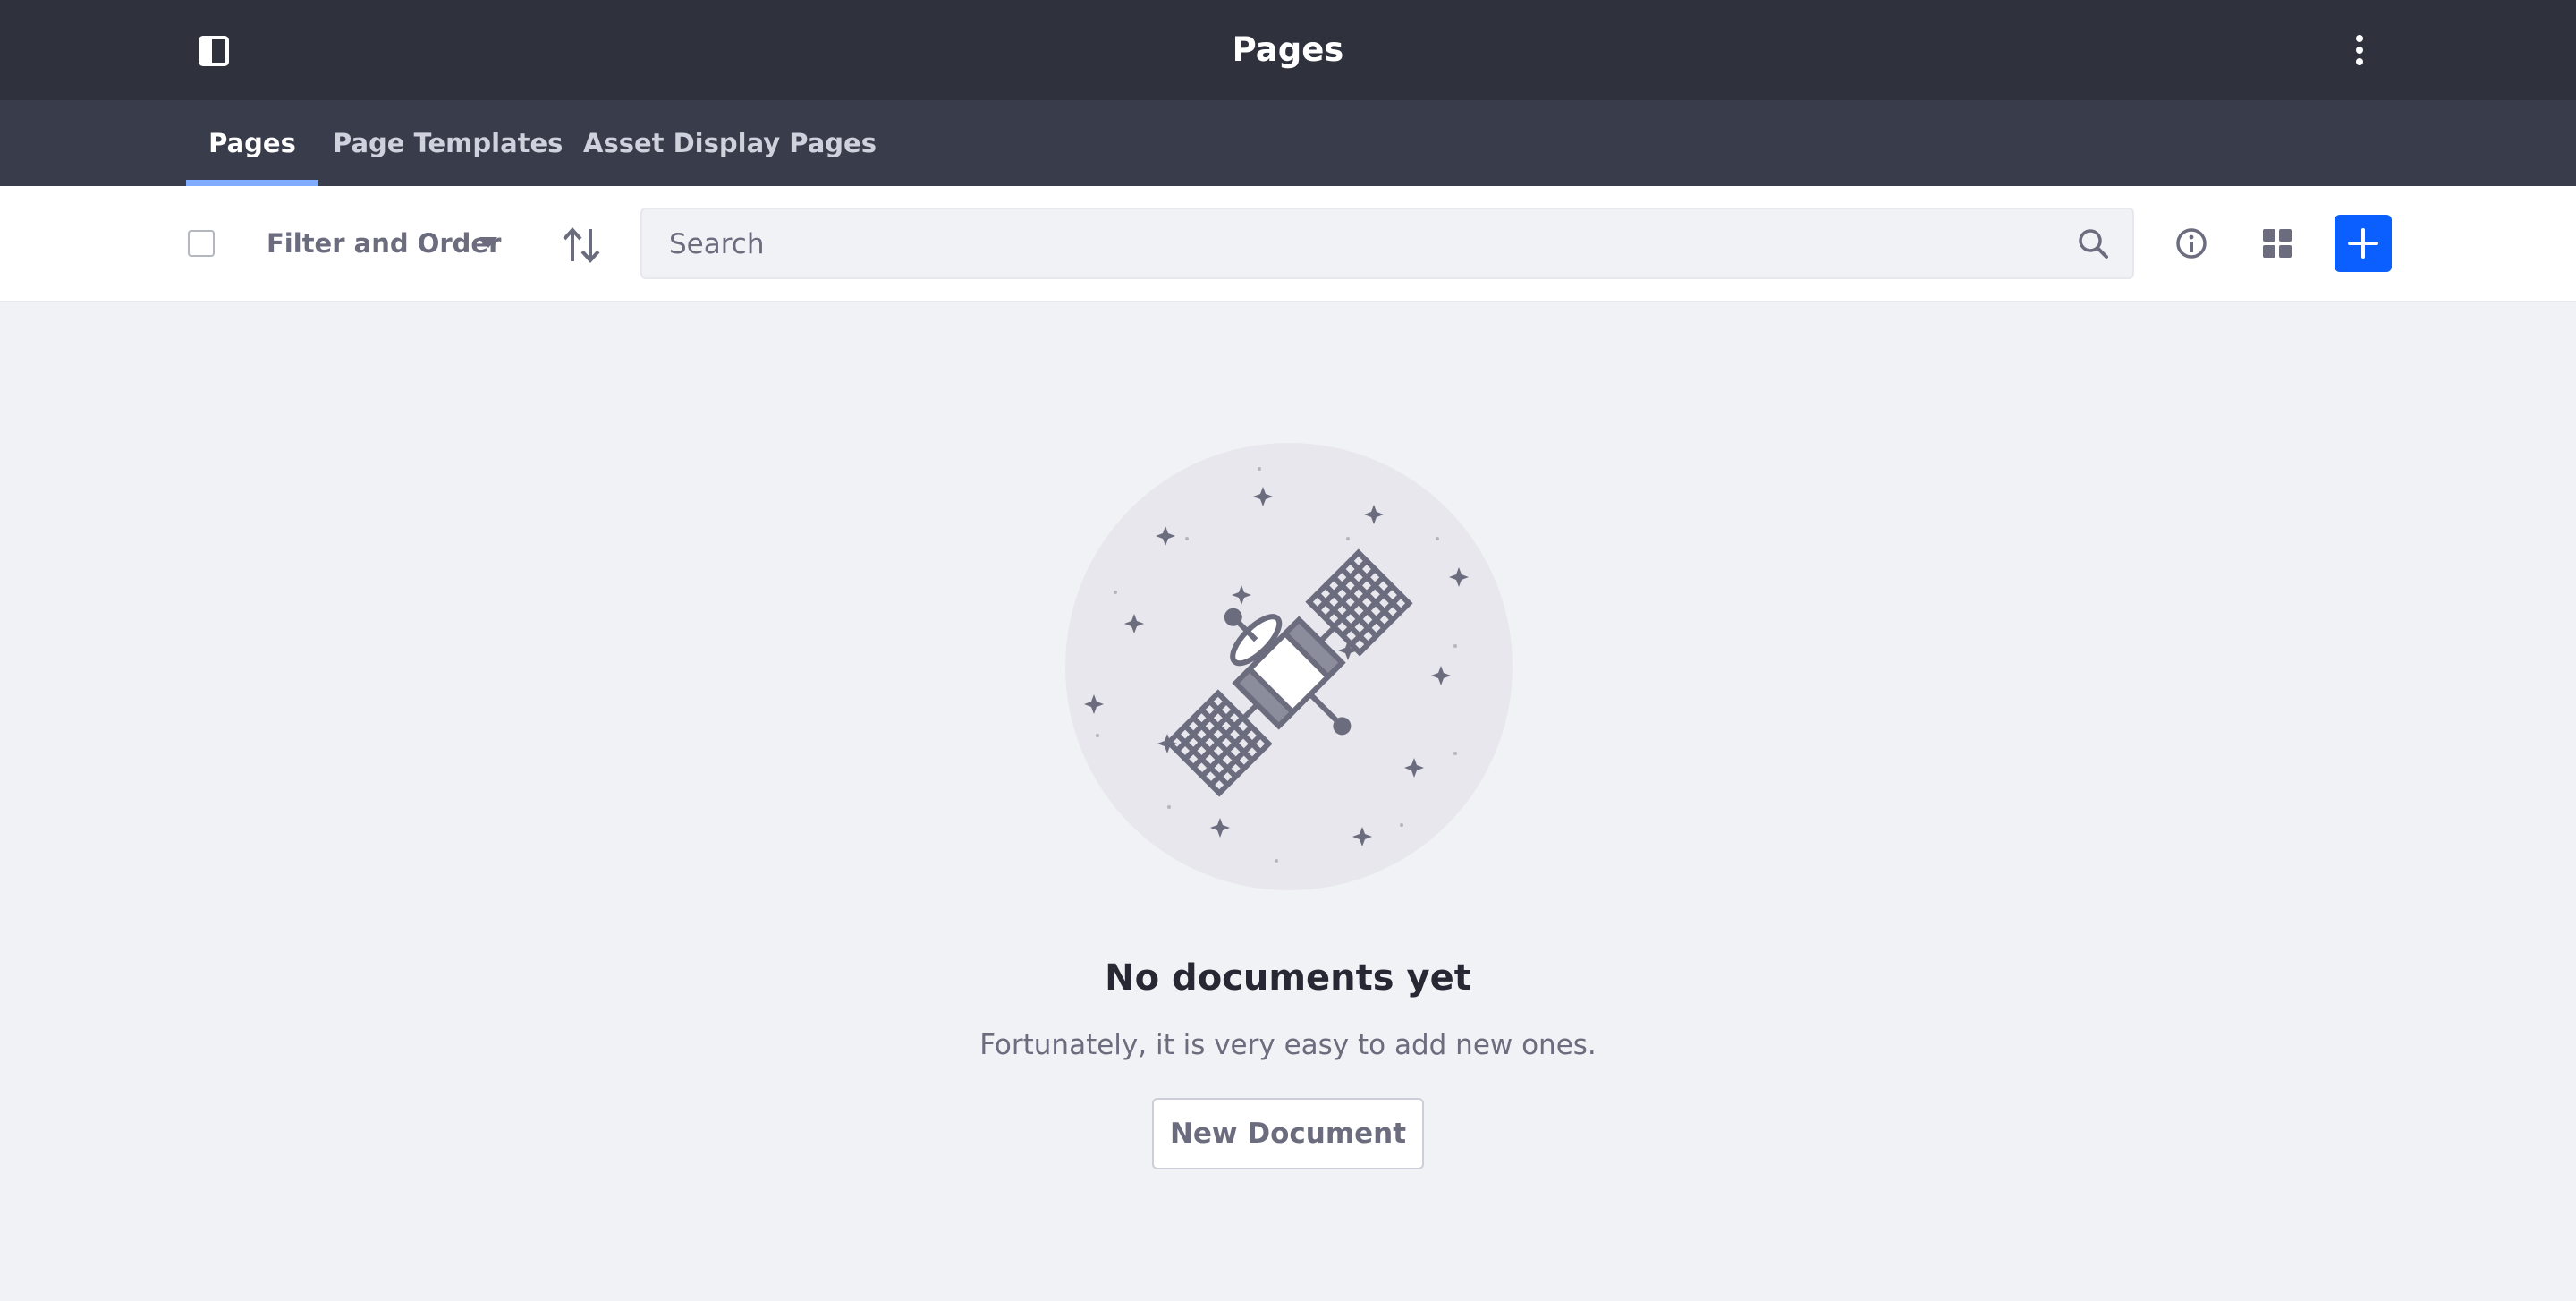  I want to click on toolbar: Filter and Order, so click(1288, 244).